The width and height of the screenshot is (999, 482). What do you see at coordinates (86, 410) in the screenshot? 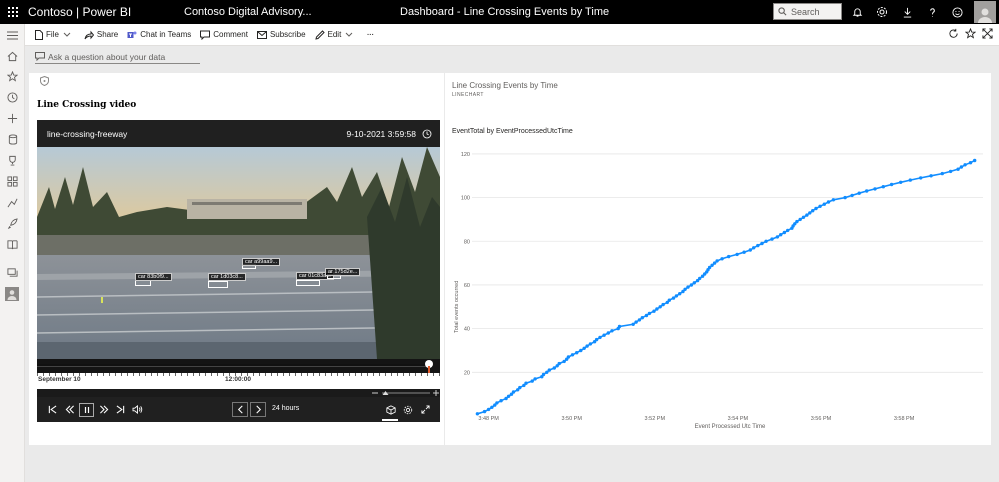
I see `pause-button` at bounding box center [86, 410].